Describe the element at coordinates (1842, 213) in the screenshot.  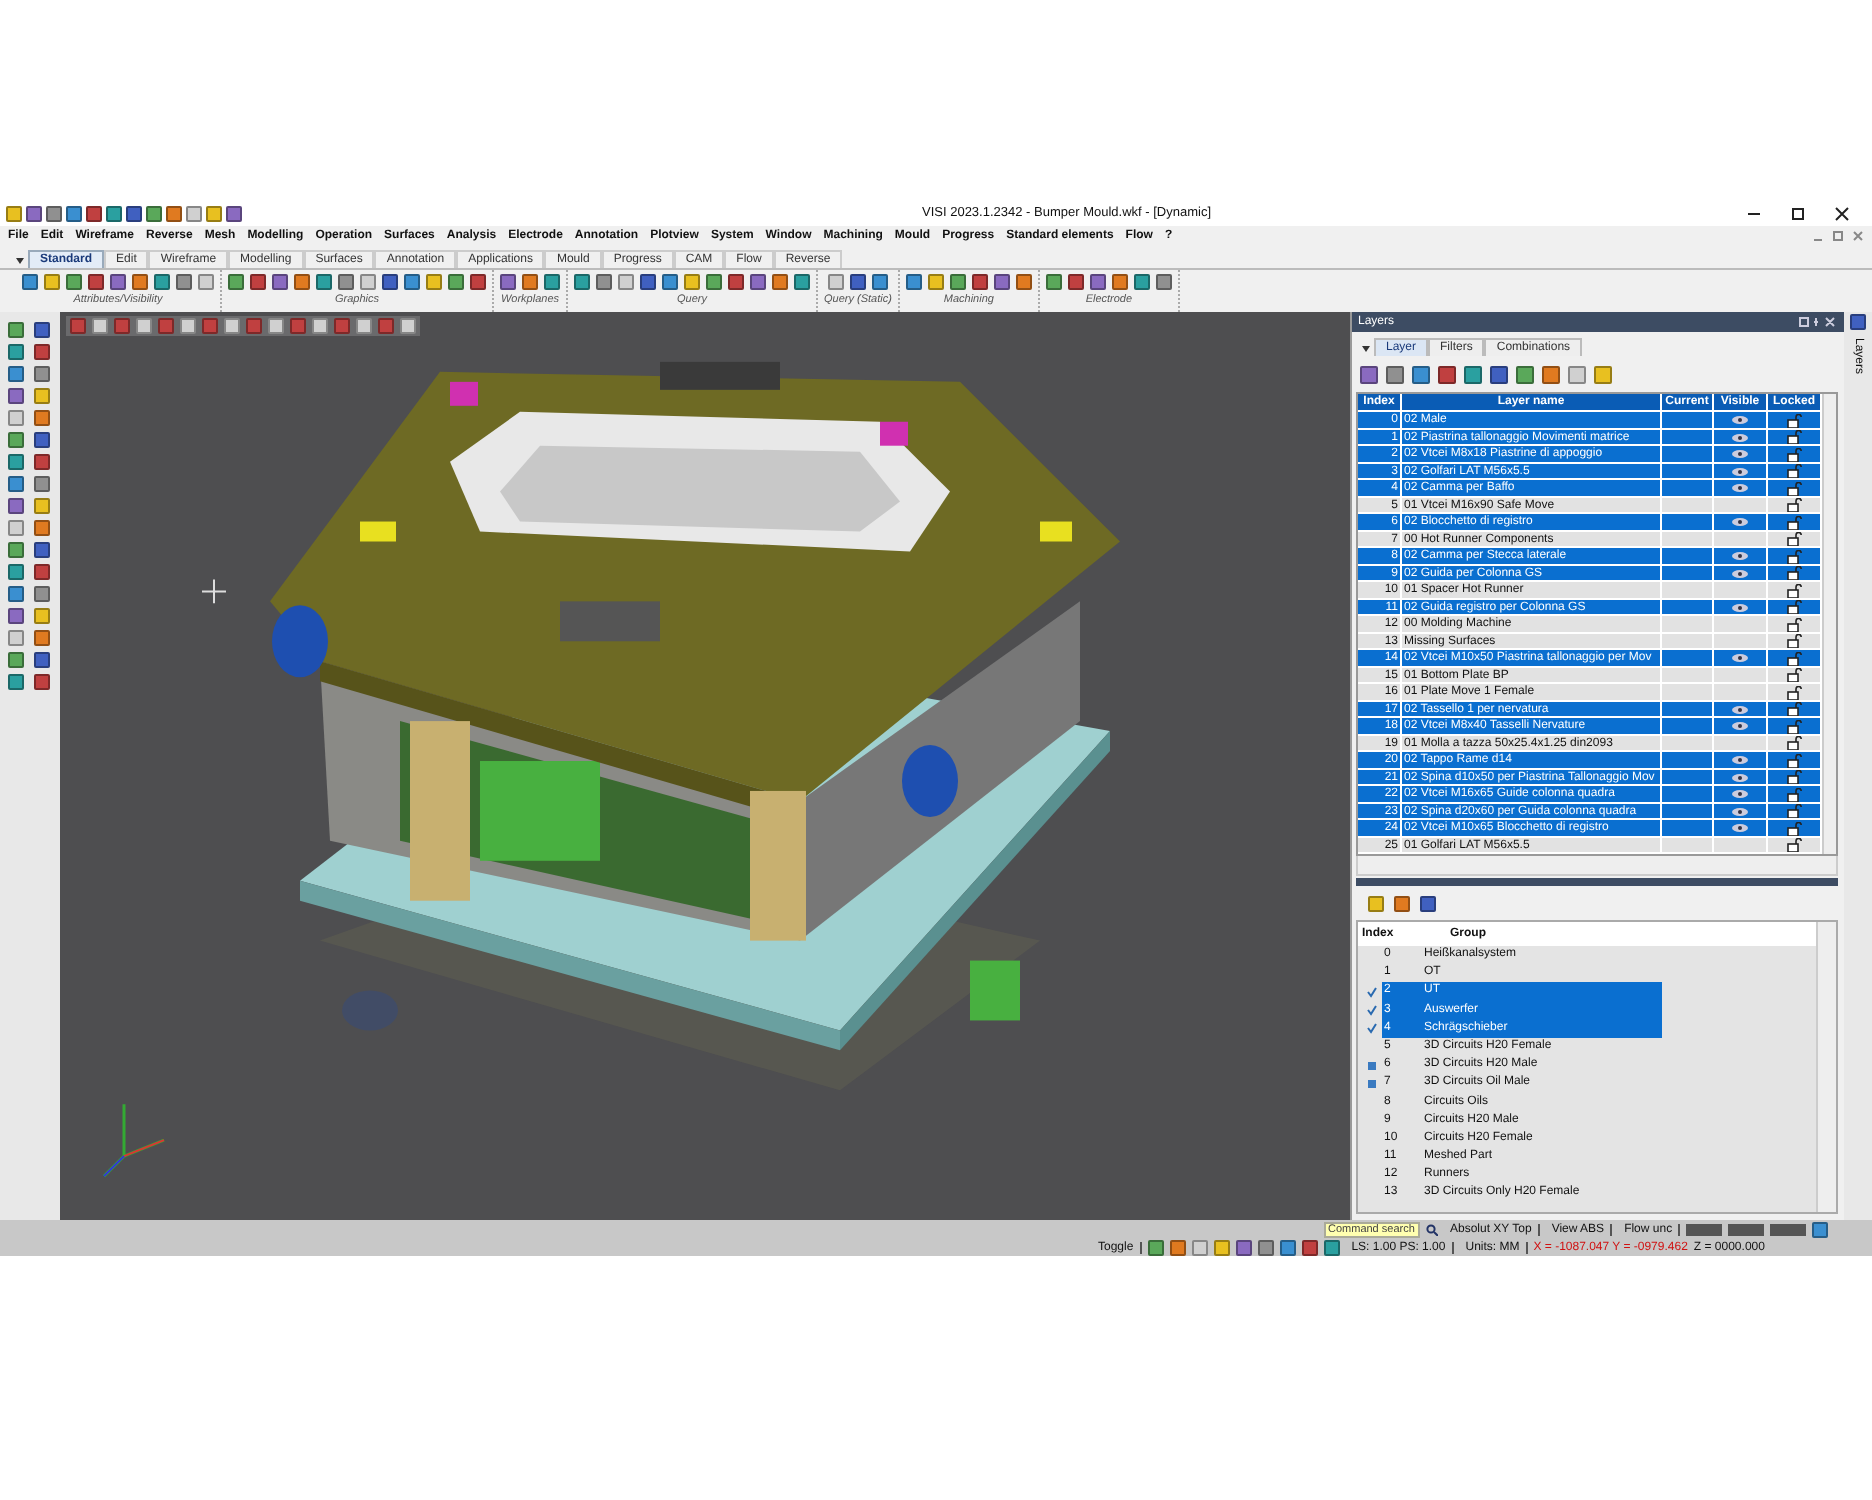
I see `close-icon` at that location.